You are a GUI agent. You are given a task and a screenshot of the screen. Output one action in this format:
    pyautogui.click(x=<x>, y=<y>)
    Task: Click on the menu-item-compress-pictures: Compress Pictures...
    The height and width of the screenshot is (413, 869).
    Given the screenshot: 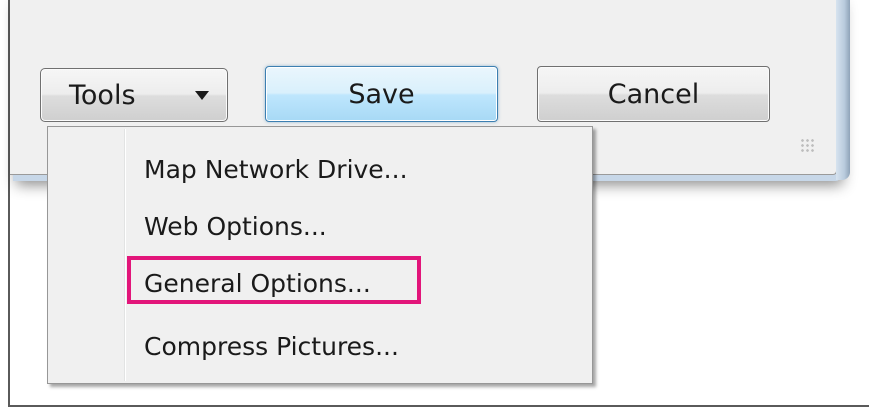 What is the action you would take?
    pyautogui.click(x=271, y=346)
    